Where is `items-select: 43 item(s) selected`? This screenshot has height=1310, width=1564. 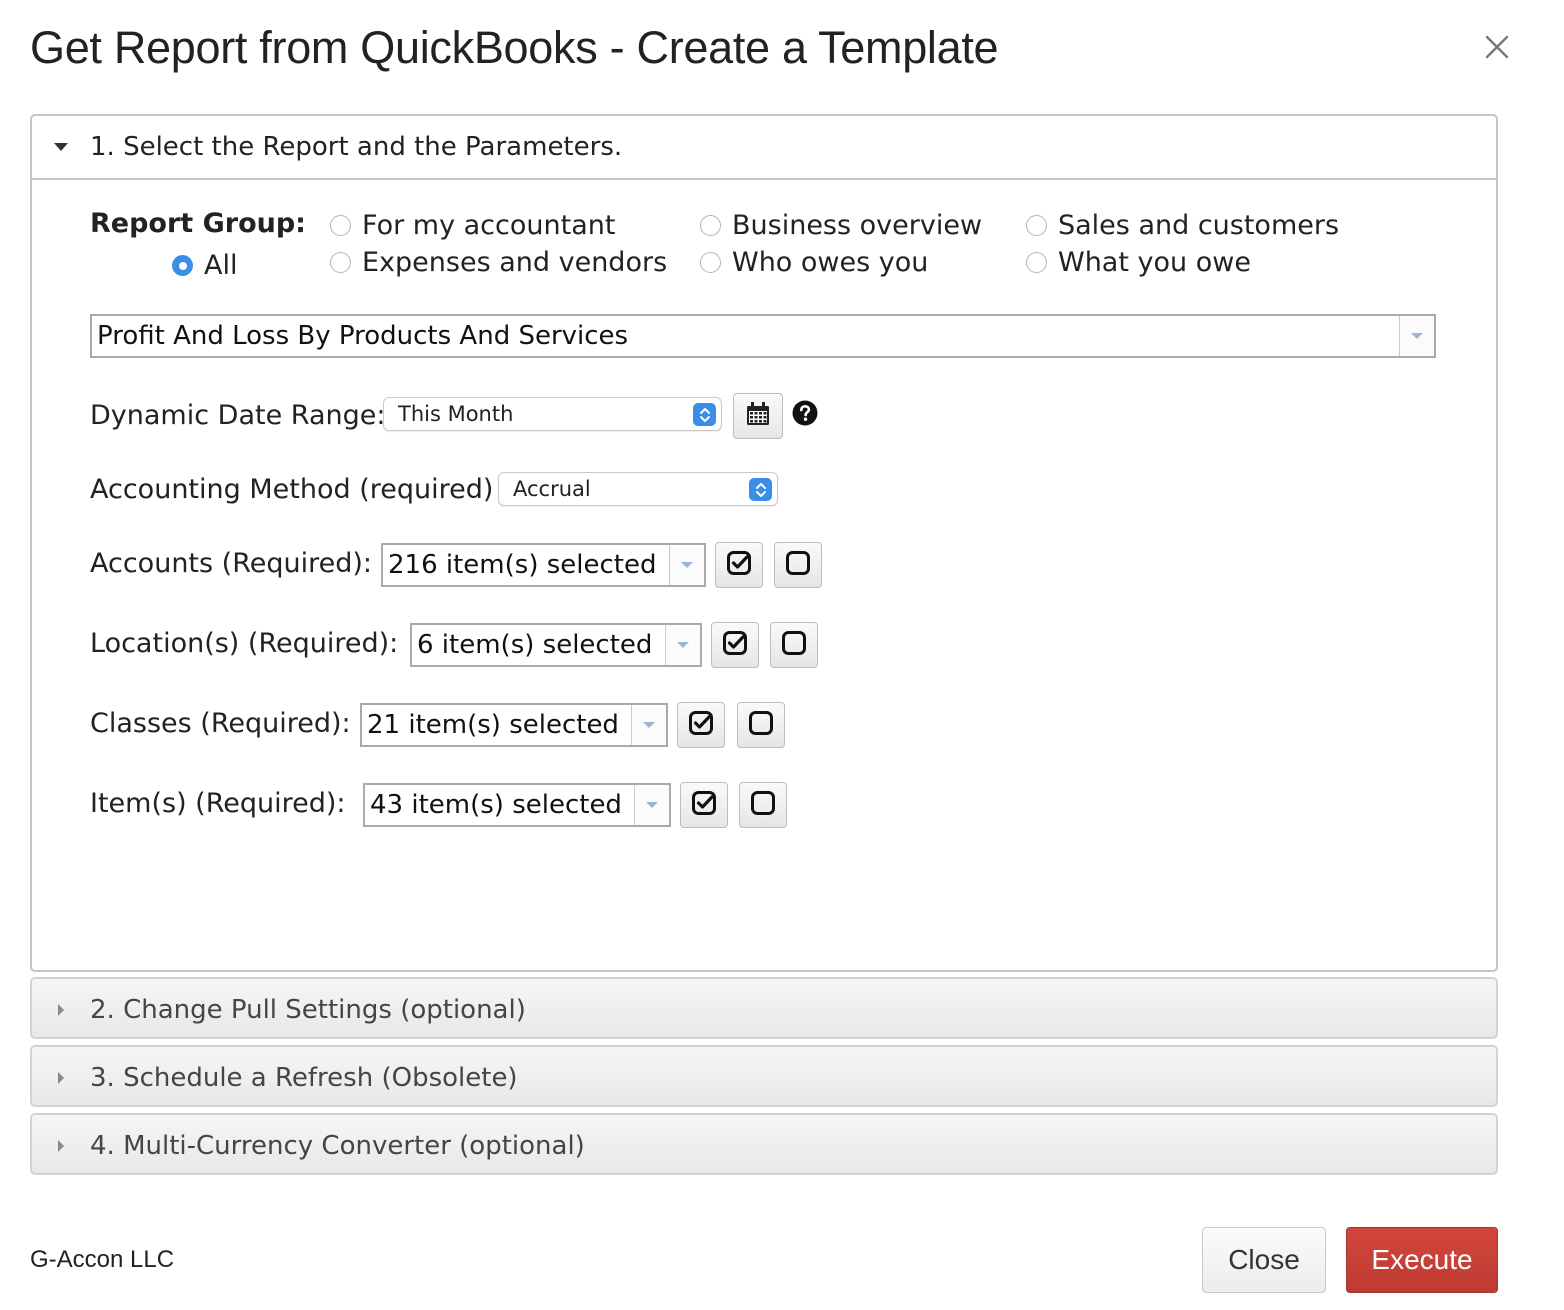
items-select: 43 item(s) selected is located at coordinates (517, 805).